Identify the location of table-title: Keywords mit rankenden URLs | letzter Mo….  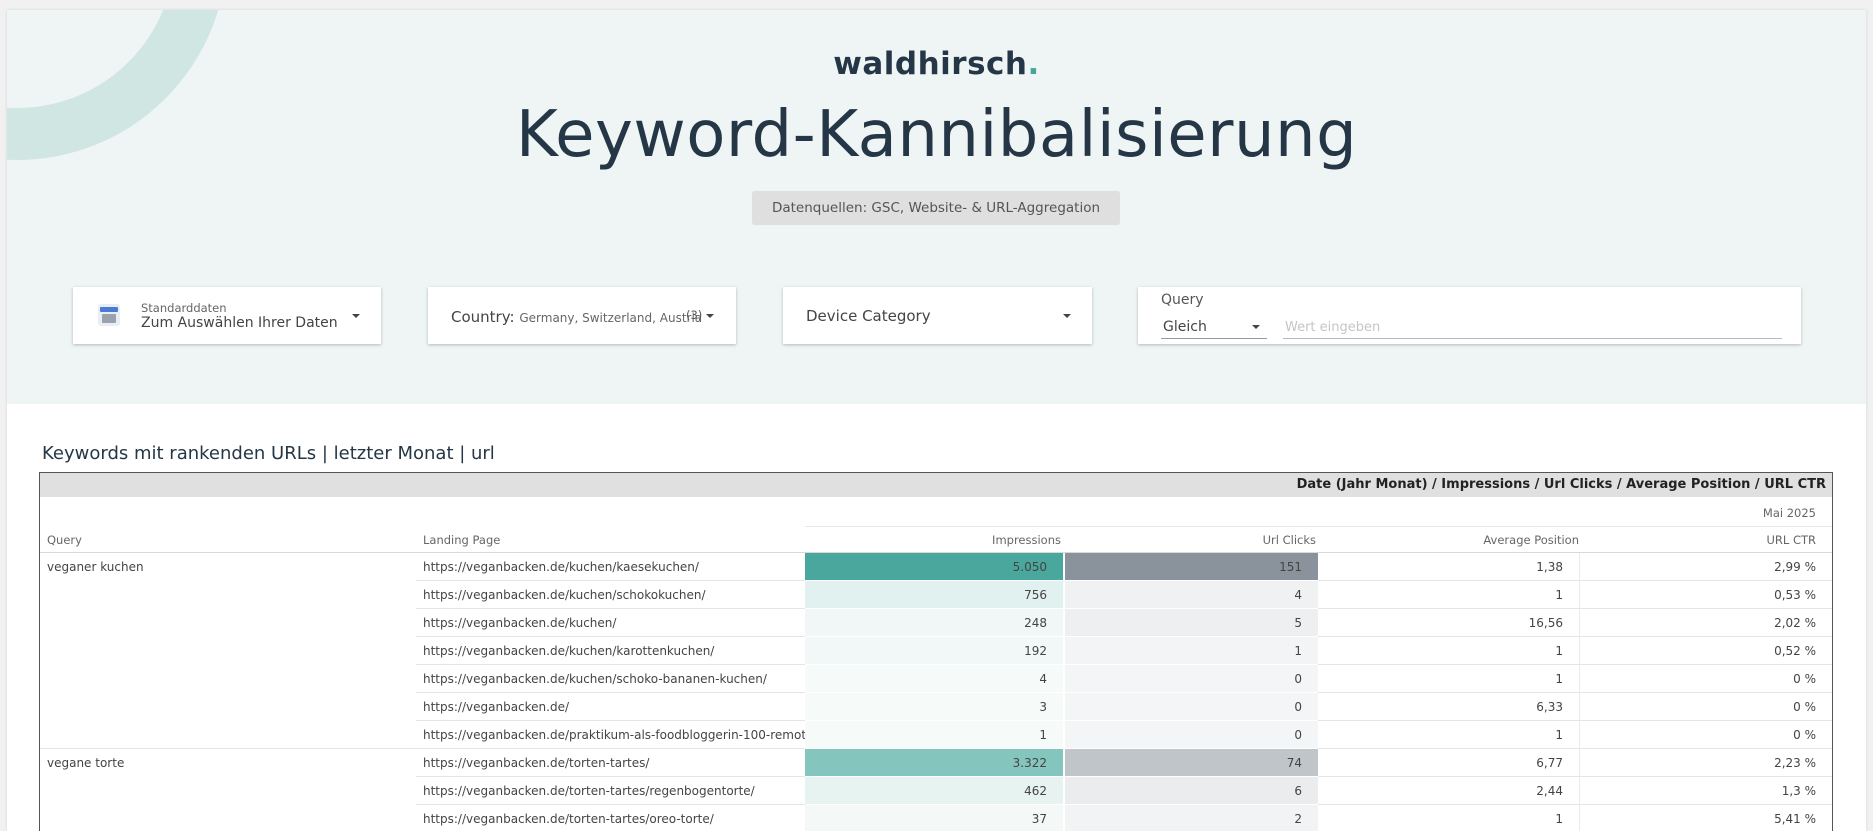
(268, 453).